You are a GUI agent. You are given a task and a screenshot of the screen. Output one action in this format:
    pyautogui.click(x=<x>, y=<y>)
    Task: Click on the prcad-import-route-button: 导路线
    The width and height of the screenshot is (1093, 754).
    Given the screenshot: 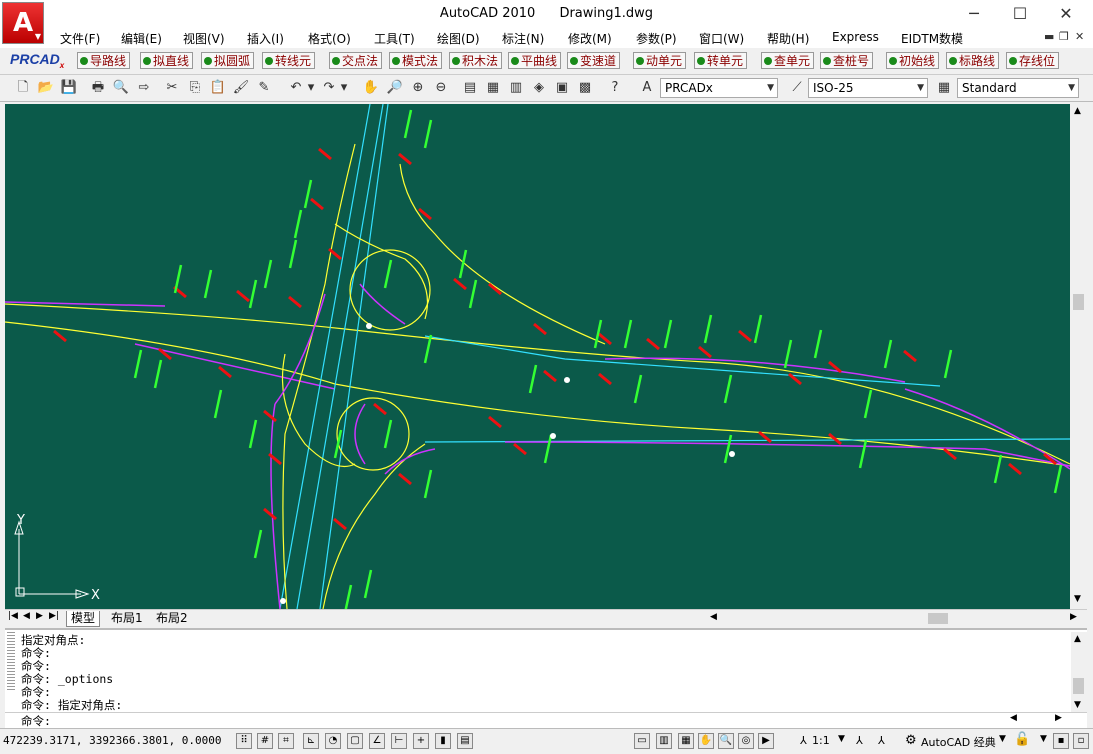 What is the action you would take?
    pyautogui.click(x=104, y=60)
    